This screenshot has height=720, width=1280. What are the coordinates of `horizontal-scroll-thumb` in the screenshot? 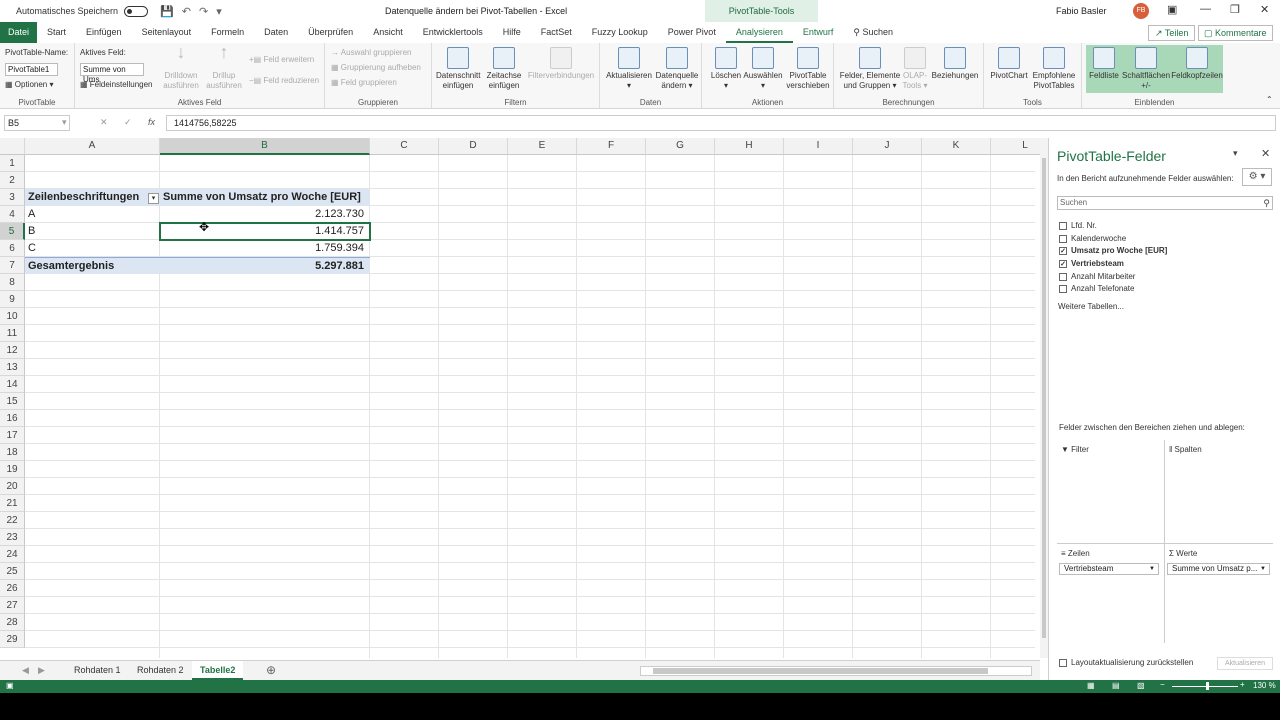 It's located at (820, 671).